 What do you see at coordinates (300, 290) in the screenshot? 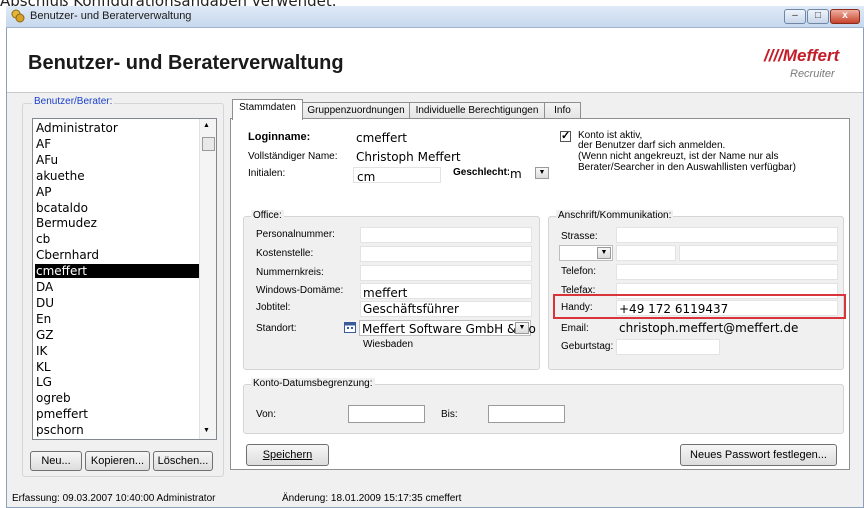
I see `domain-label: Windows-Domäme:` at bounding box center [300, 290].